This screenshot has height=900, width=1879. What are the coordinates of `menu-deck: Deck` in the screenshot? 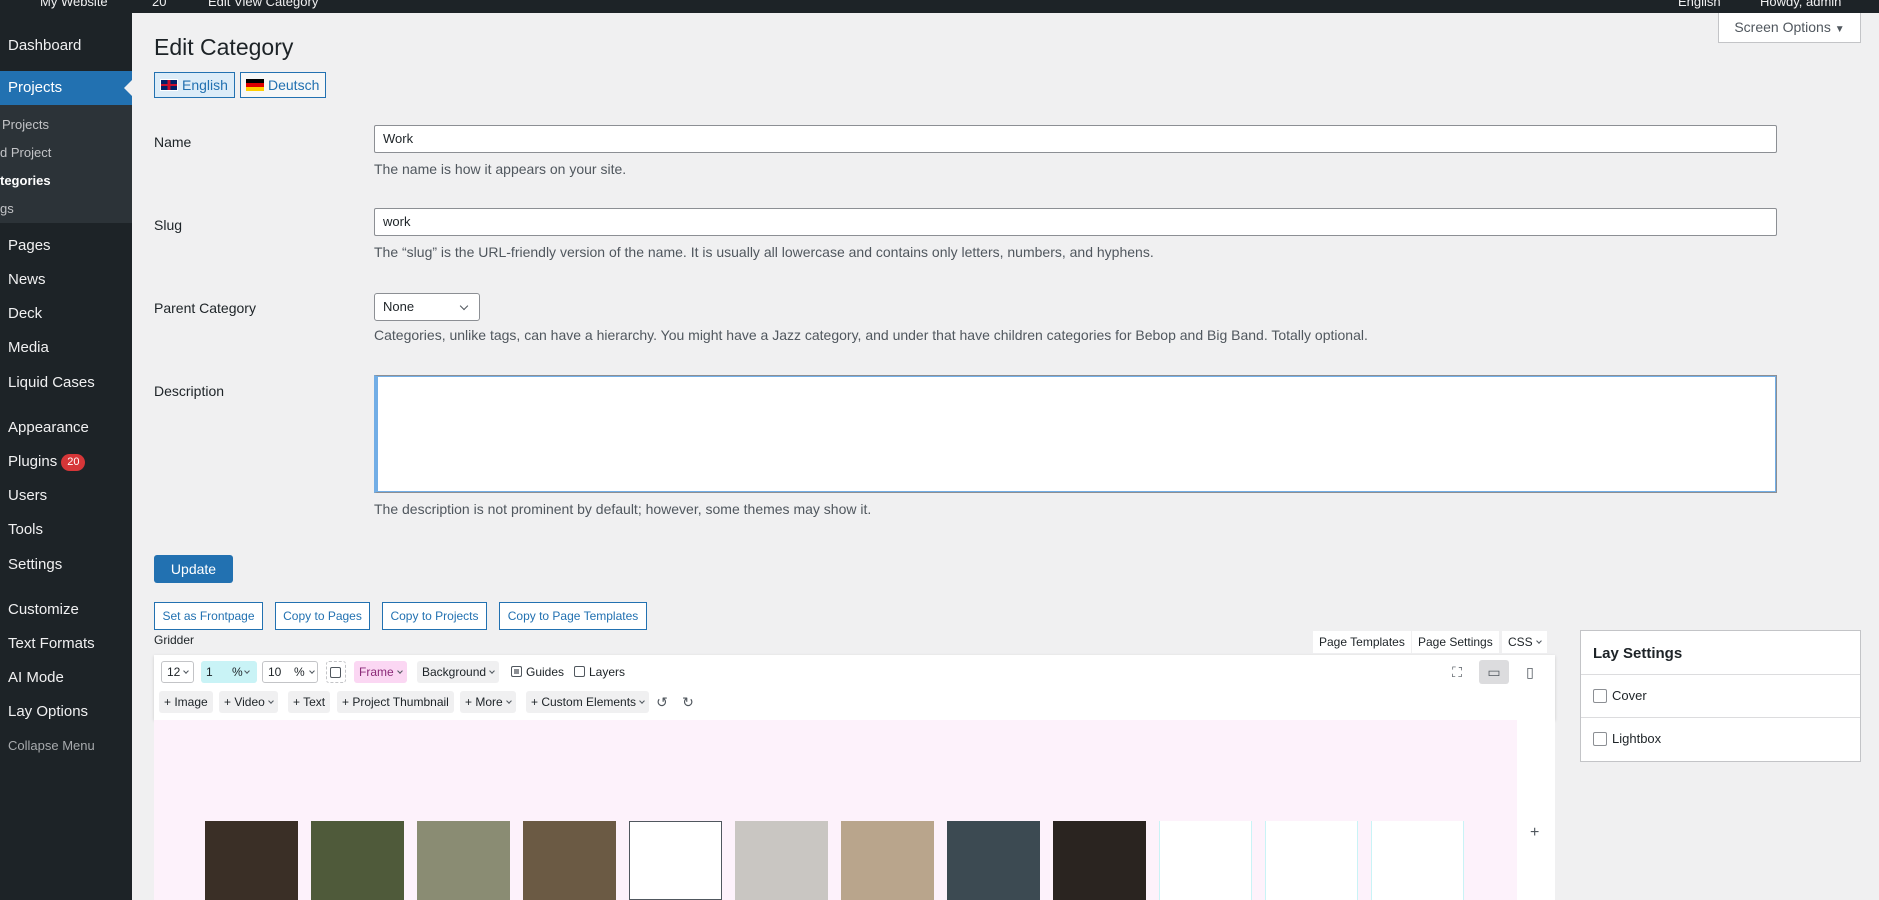 It's located at (66, 314).